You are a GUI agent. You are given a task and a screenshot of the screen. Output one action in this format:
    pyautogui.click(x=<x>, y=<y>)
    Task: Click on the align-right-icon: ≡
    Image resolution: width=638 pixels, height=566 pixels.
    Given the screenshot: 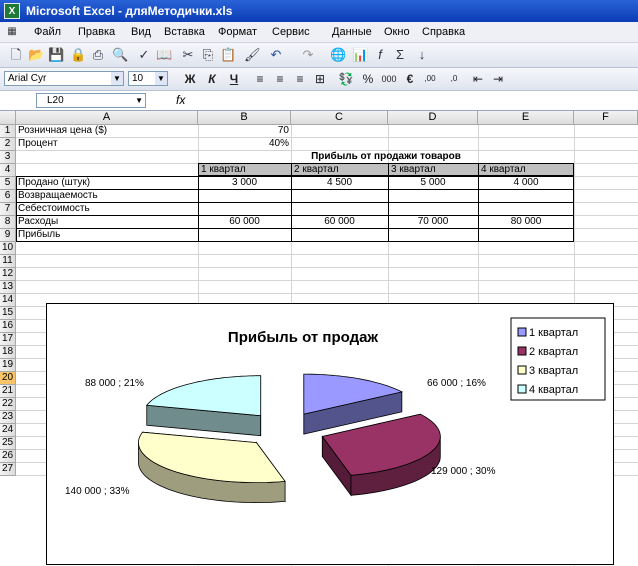 What is the action you would take?
    pyautogui.click(x=300, y=79)
    